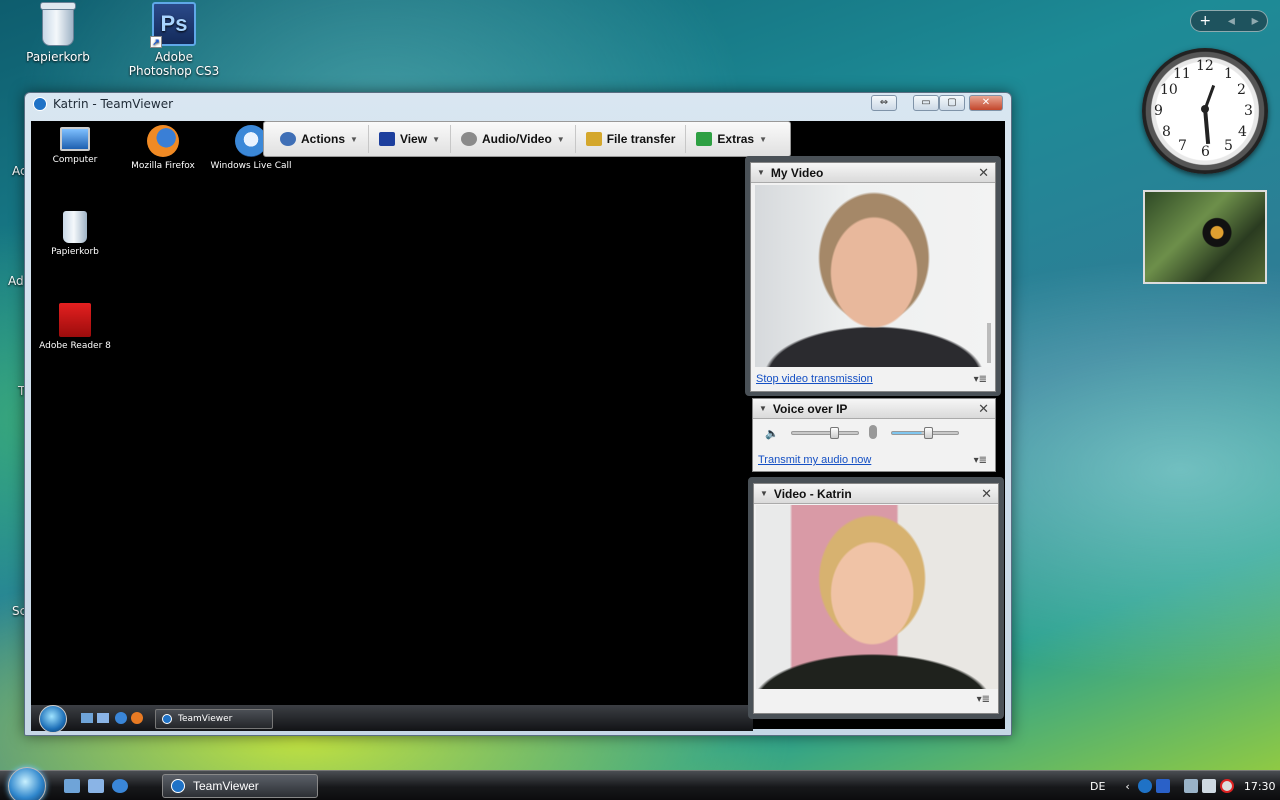 This screenshot has height=800, width=1280. What do you see at coordinates (1207, 126) in the screenshot?
I see `clock-hour-hand` at bounding box center [1207, 126].